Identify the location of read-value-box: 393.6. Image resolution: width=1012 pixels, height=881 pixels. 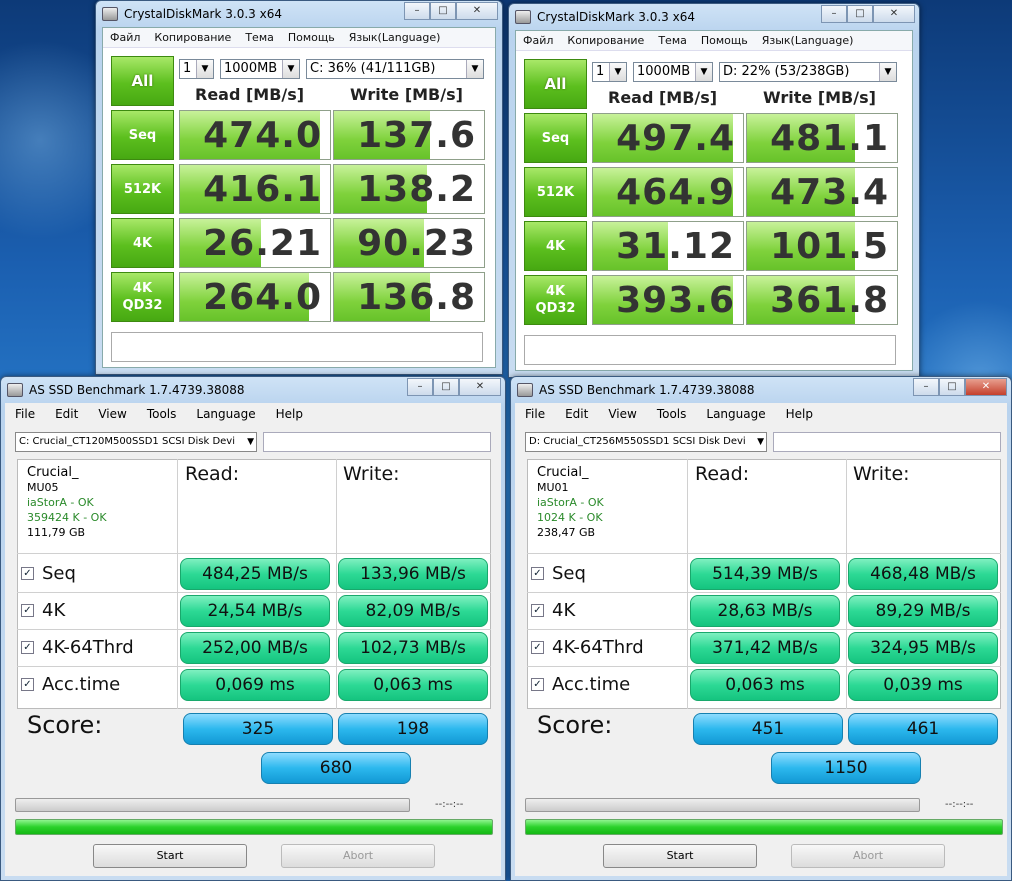
(668, 300).